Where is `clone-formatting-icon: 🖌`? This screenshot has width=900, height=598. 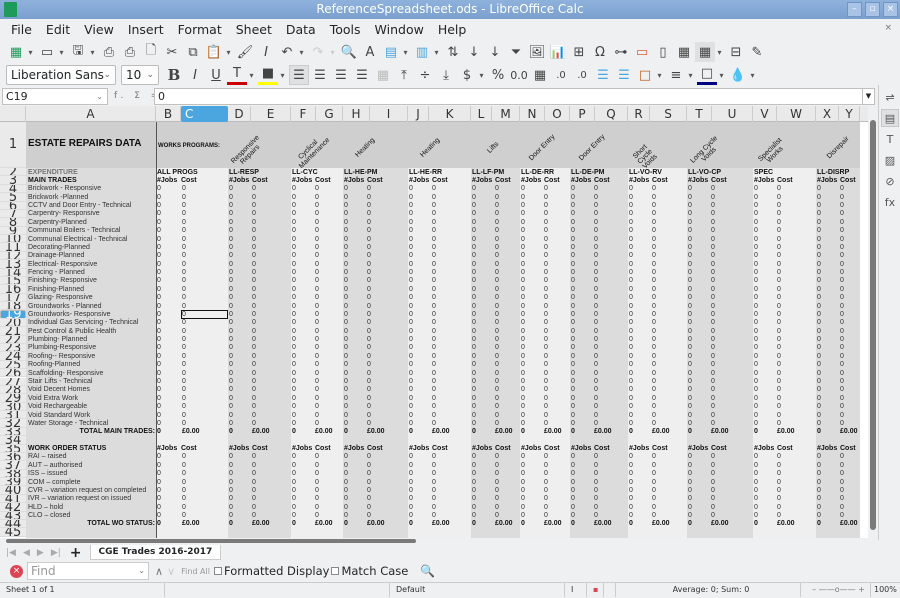 clone-formatting-icon: 🖌 is located at coordinates (245, 52).